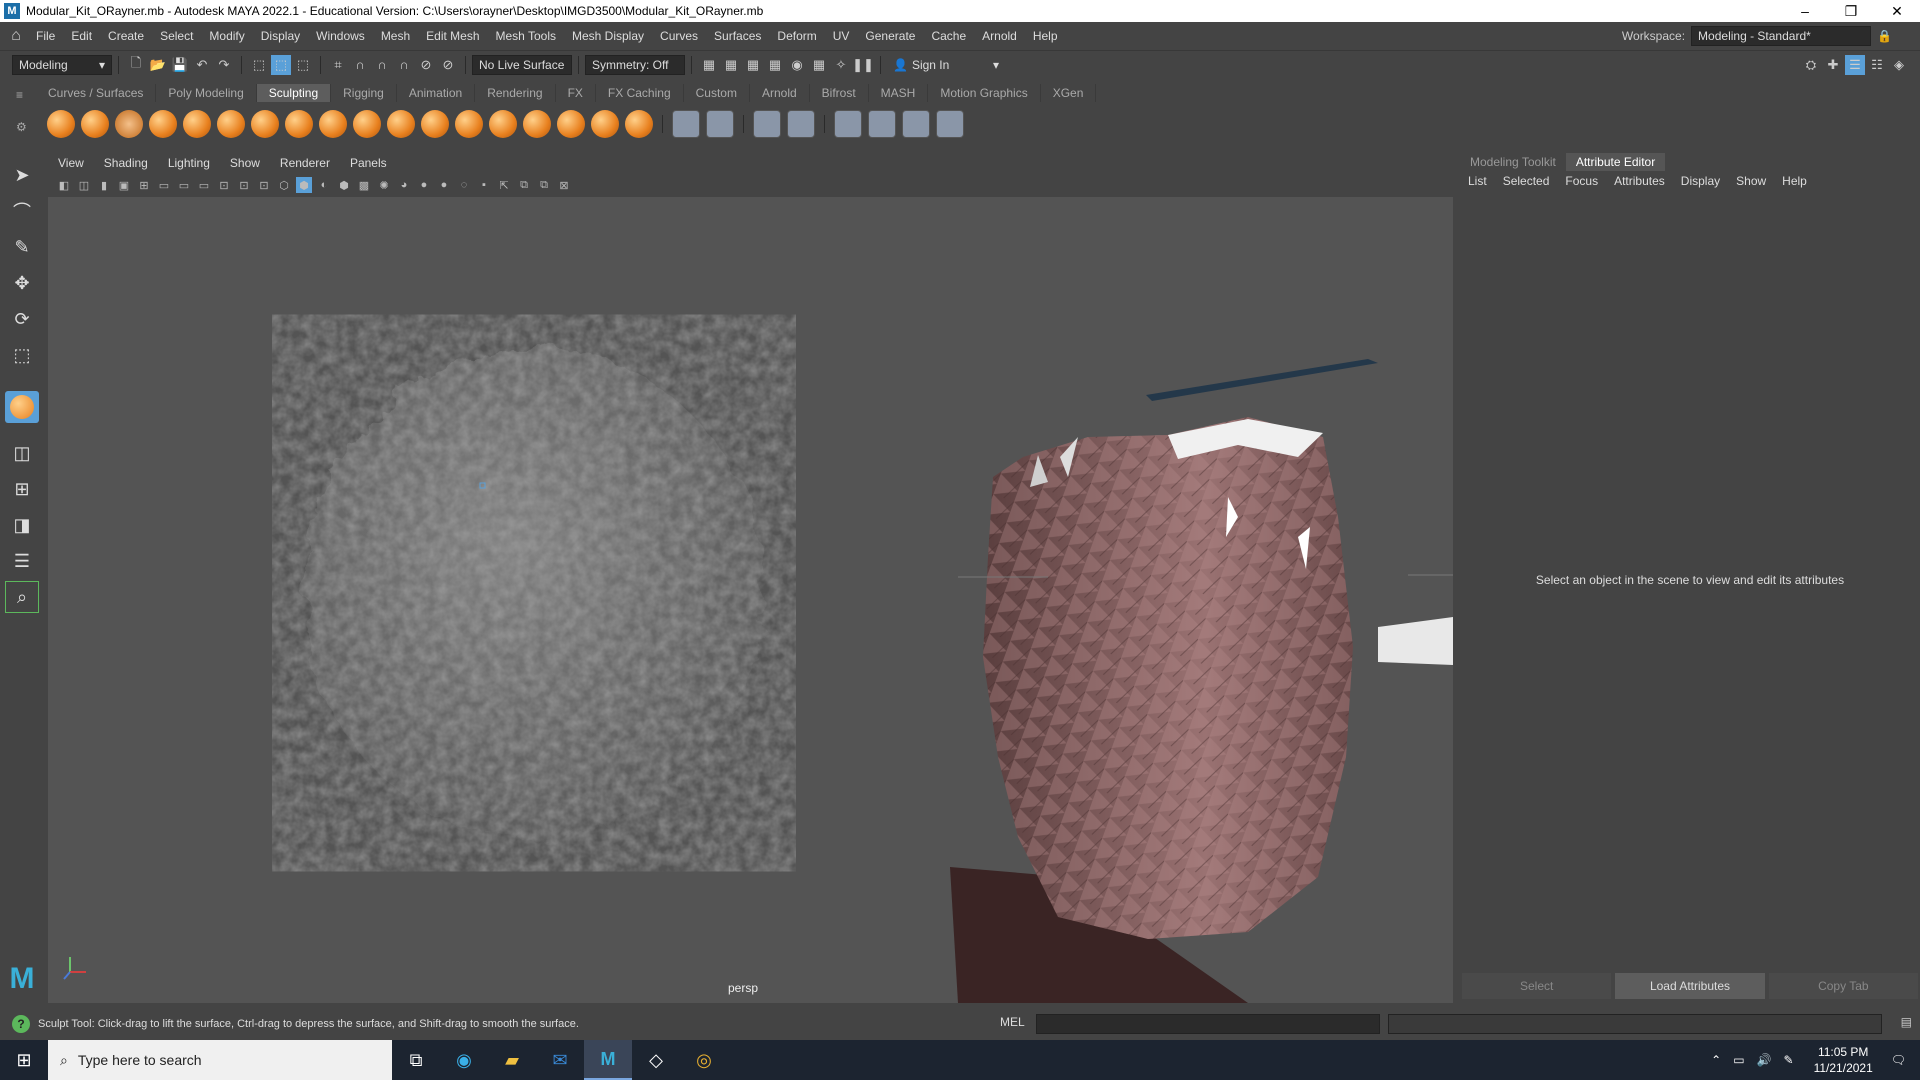 The width and height of the screenshot is (1920, 1080). What do you see at coordinates (797, 65) in the screenshot?
I see `hypershade-icon: ◉` at bounding box center [797, 65].